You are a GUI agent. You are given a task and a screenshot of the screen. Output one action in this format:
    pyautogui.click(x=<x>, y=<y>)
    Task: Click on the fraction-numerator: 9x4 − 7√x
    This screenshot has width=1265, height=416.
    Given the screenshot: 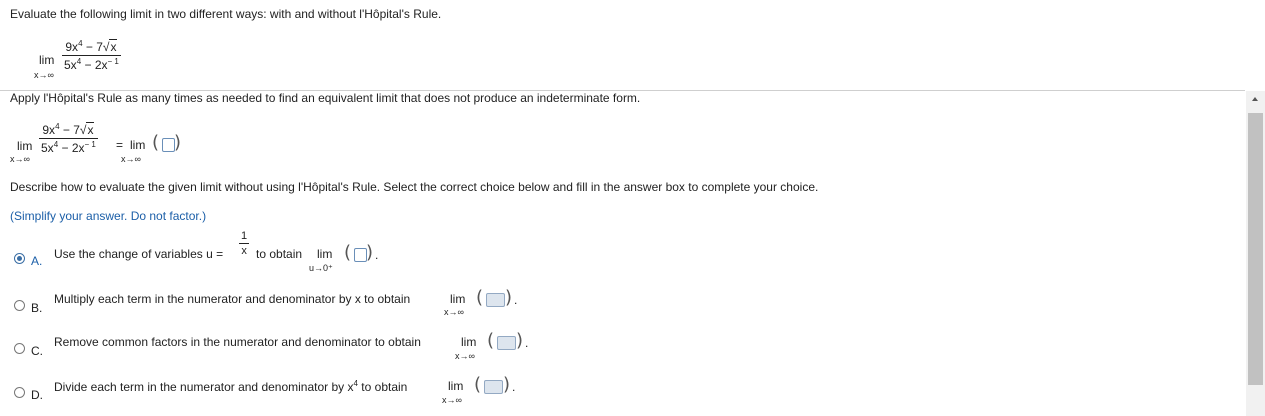 What is the action you would take?
    pyautogui.click(x=91, y=46)
    